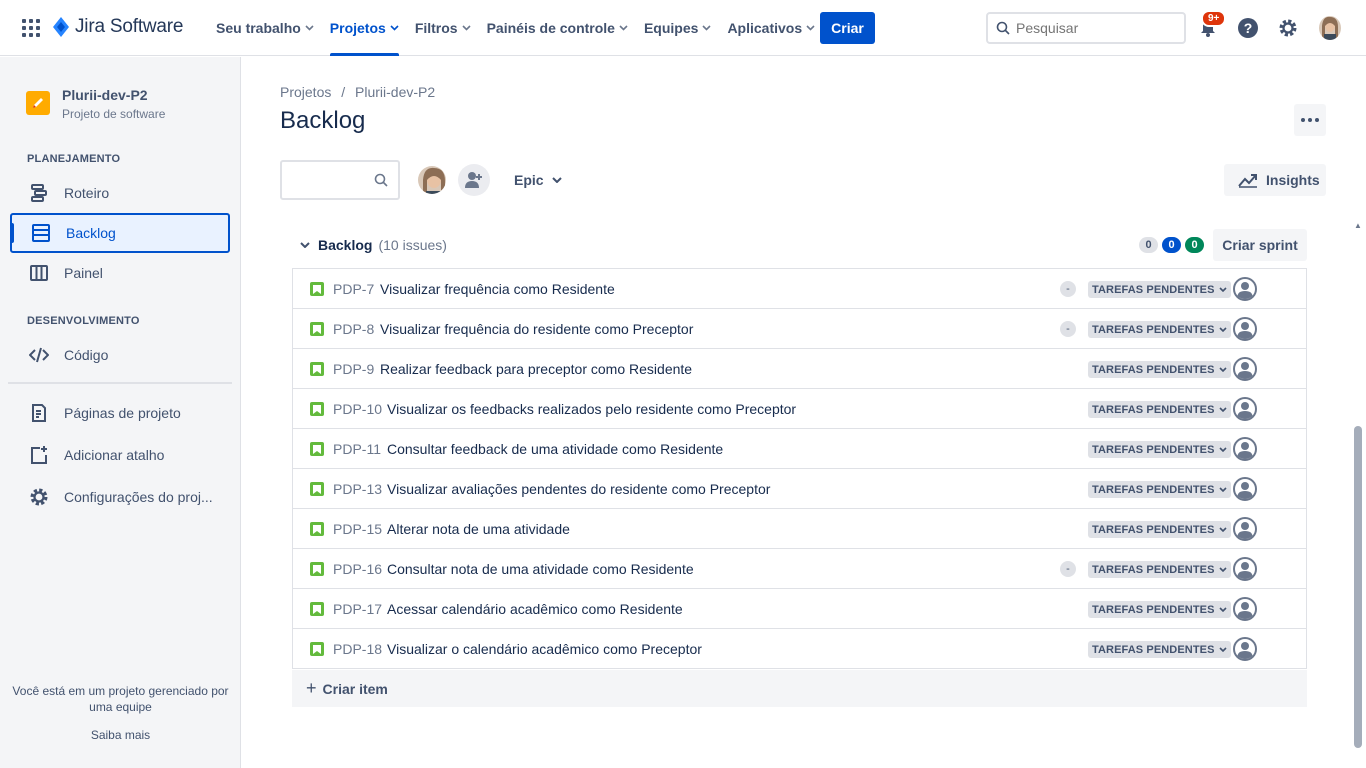 This screenshot has height=768, width=1366. What do you see at coordinates (357, 649) in the screenshot?
I see `issue-key: PDP-18` at bounding box center [357, 649].